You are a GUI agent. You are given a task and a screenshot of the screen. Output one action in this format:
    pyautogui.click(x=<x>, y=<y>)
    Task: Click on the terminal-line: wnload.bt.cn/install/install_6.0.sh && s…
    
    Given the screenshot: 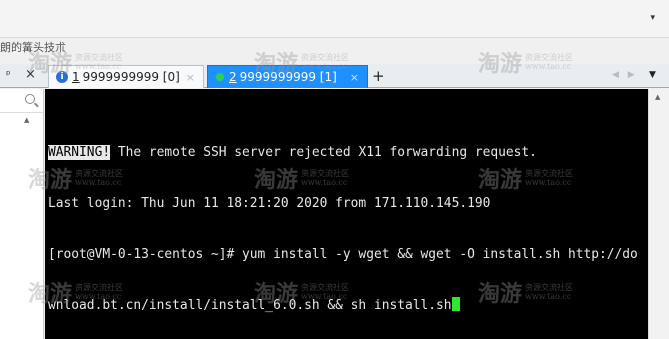 What is the action you would take?
    pyautogui.click(x=343, y=305)
    